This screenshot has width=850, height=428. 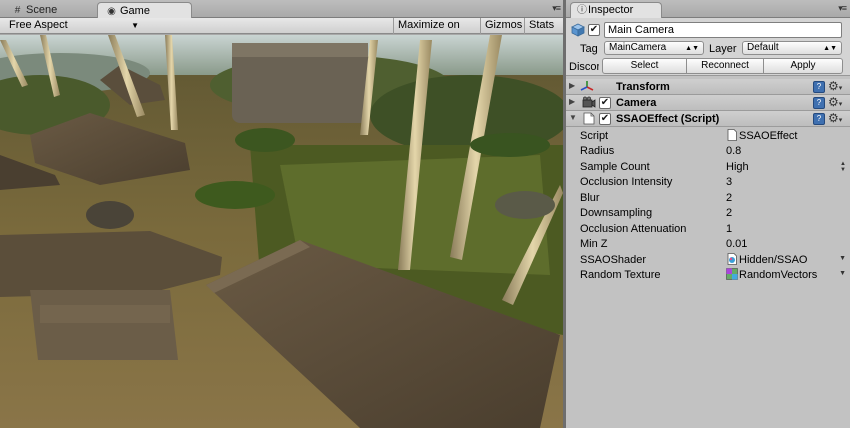 I want to click on texture-icon, so click(x=732, y=274).